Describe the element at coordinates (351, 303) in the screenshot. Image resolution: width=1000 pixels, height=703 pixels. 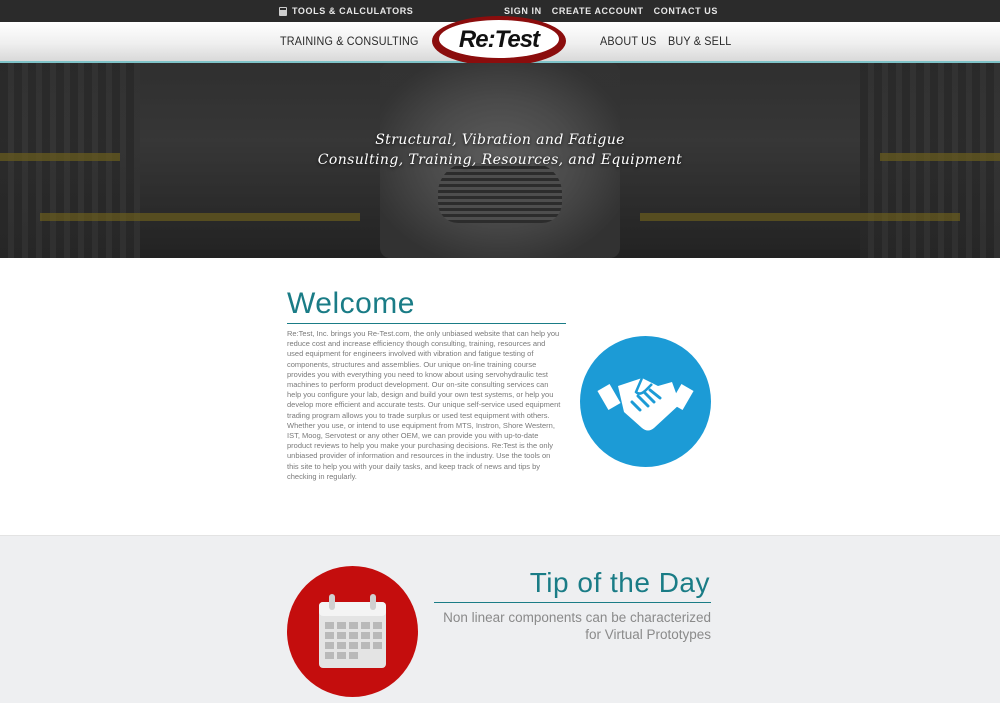
I see `welcome-heading: Welcome` at that location.